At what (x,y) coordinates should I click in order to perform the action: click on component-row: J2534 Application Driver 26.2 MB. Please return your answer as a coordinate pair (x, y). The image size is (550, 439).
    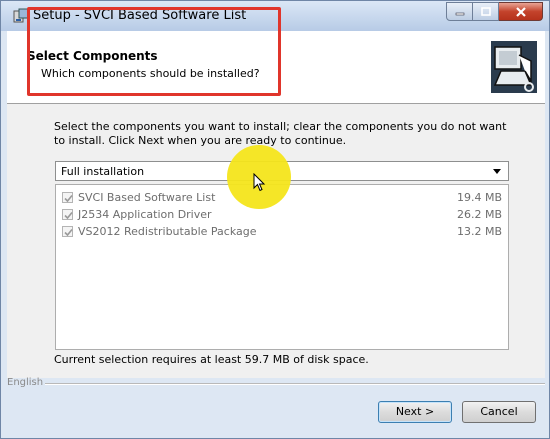
    Looking at the image, I should click on (282, 215).